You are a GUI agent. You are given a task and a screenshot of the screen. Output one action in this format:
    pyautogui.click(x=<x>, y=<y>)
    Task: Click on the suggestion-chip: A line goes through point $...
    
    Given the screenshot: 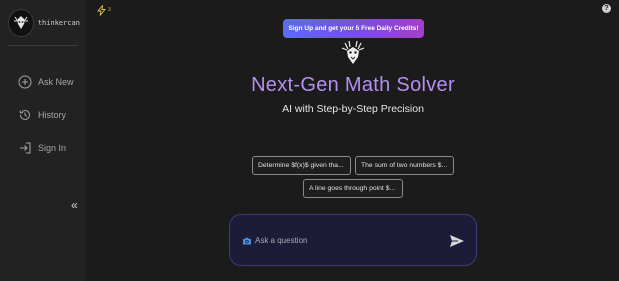 What is the action you would take?
    pyautogui.click(x=353, y=188)
    